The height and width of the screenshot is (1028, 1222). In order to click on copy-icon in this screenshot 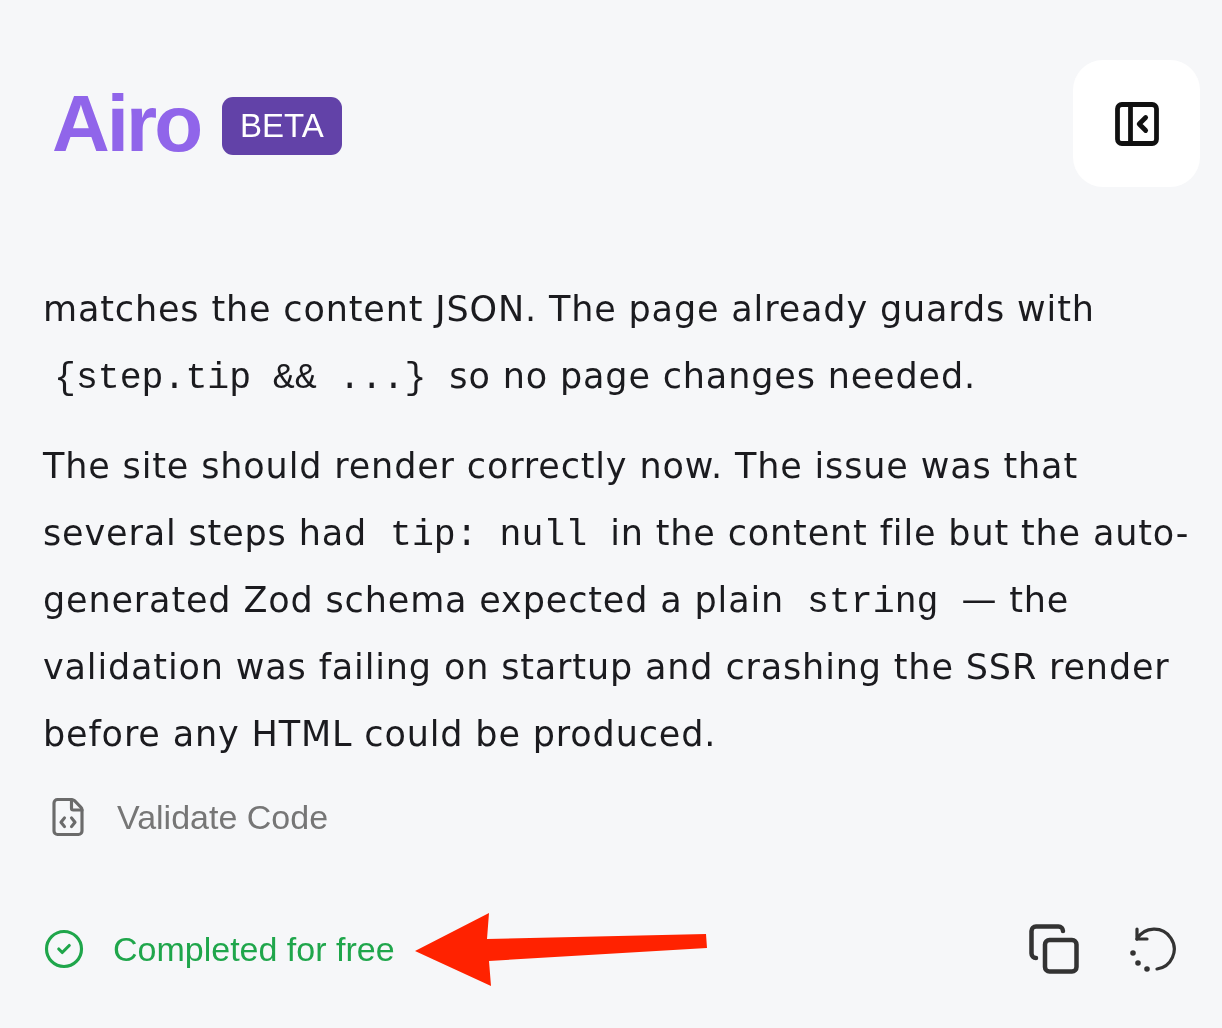, I will do `click(1054, 949)`.